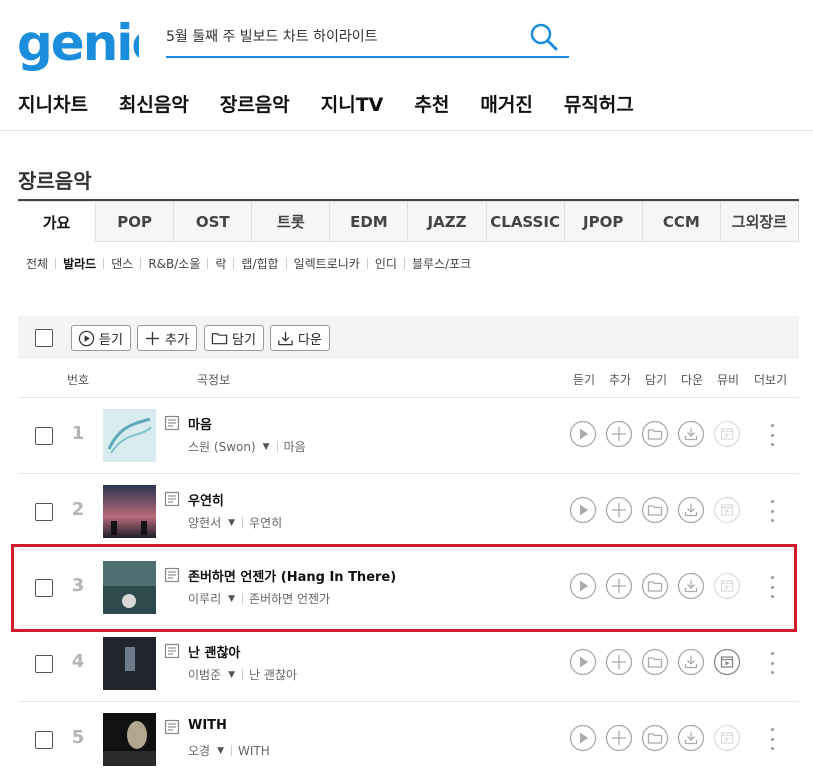  What do you see at coordinates (53, 104) in the screenshot?
I see `nav-genie-chart: 지니차트` at bounding box center [53, 104].